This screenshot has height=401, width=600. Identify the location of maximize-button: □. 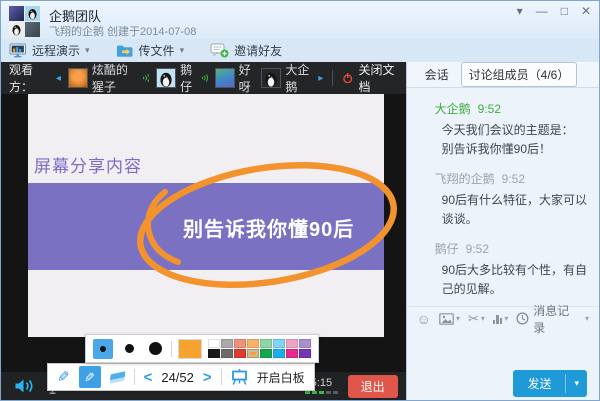
(564, 11).